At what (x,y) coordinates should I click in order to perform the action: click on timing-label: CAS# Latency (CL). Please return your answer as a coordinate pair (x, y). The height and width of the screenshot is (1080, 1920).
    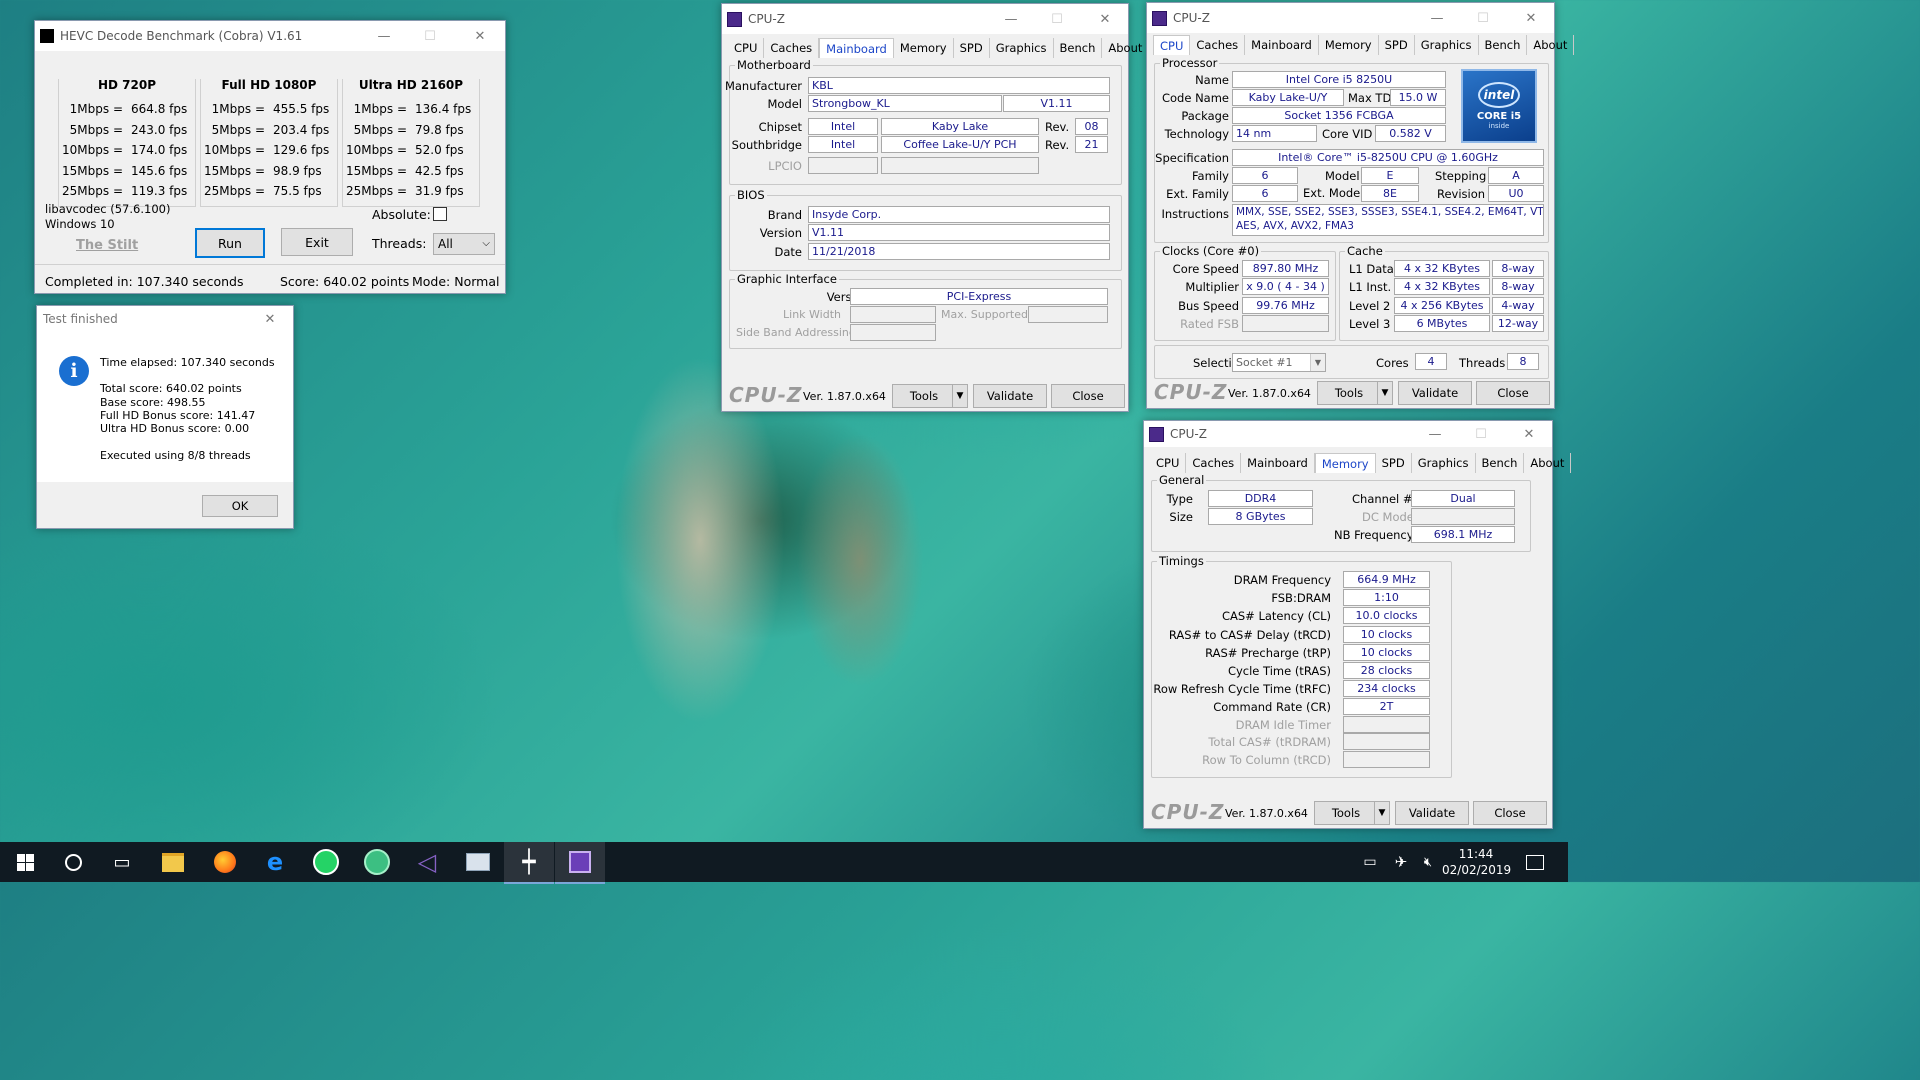
    Looking at the image, I should click on (1276, 616).